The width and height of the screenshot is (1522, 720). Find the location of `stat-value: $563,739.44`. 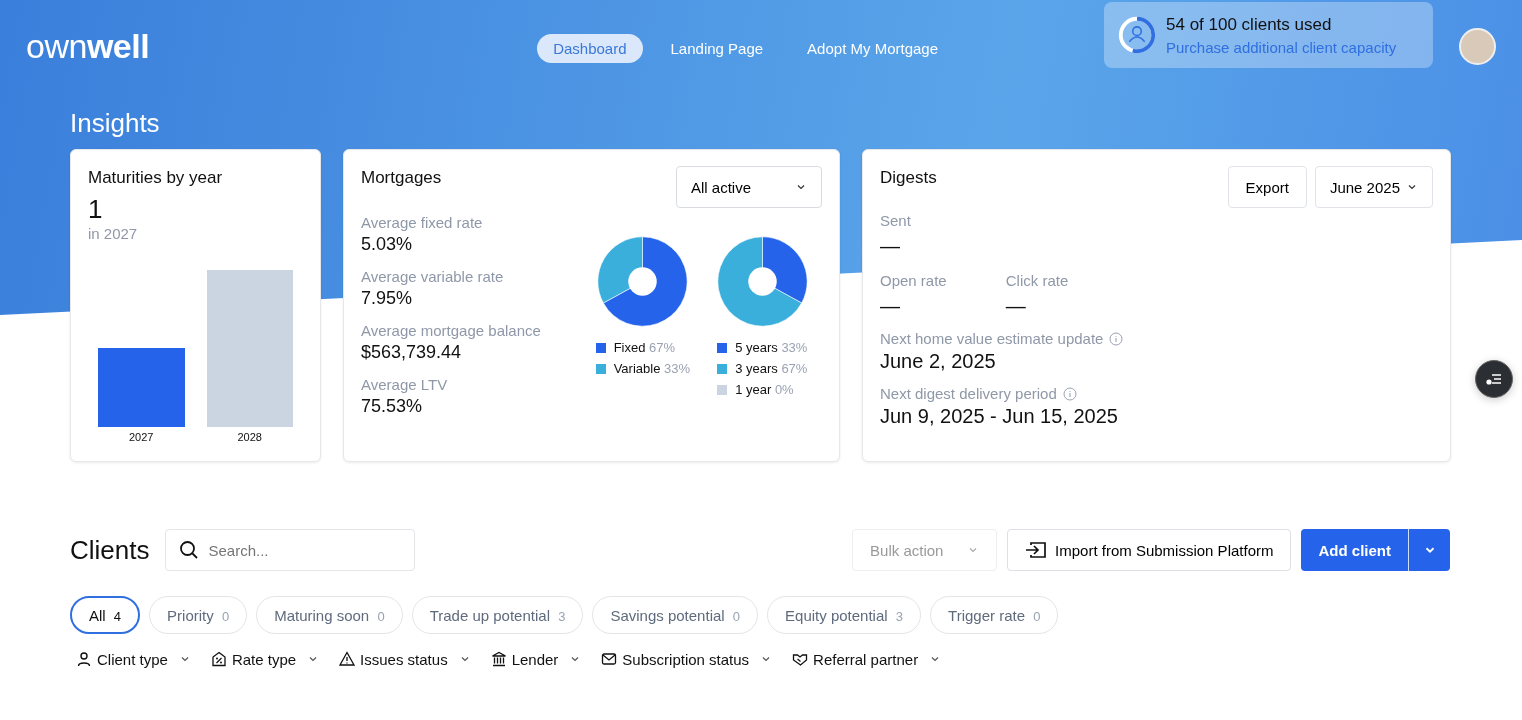

stat-value: $563,739.44 is located at coordinates (412, 352).